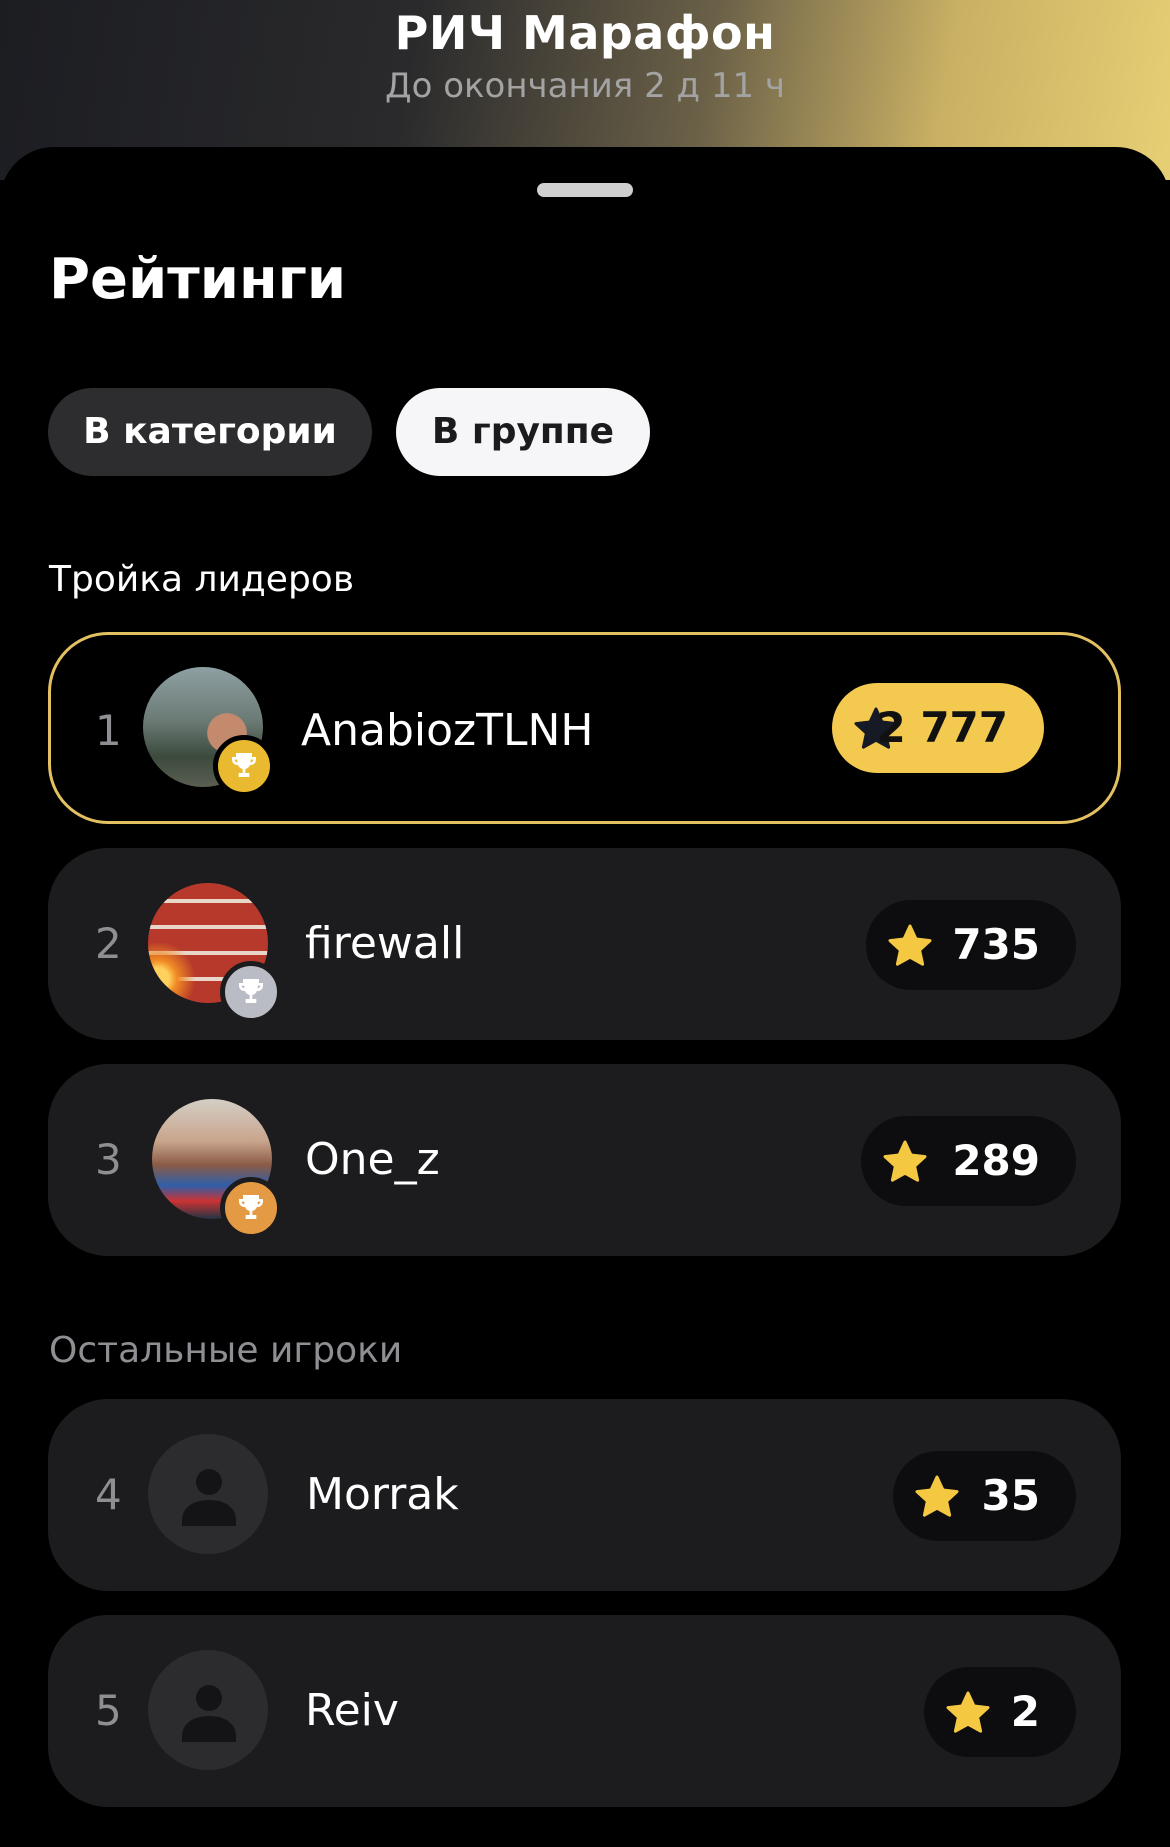 The image size is (1170, 1847). I want to click on rank-number: 4, so click(108, 1494).